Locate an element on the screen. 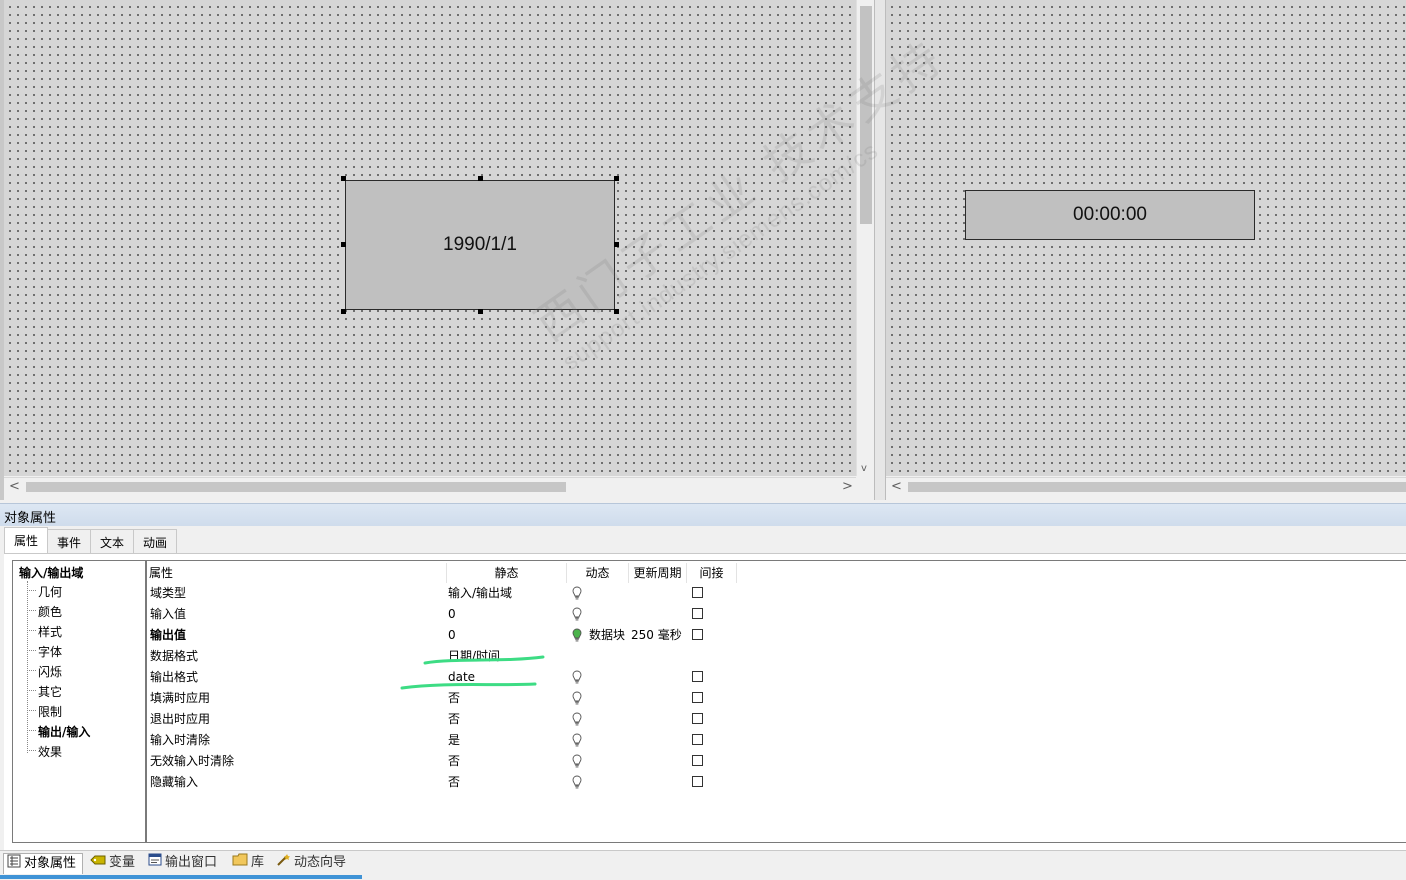 This screenshot has width=1406, height=880. property-update-cycle: 250 毫秒 is located at coordinates (656, 635).